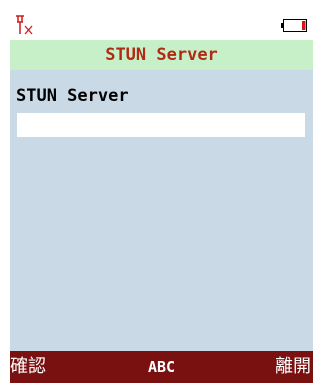 This screenshot has height=383, width=323. Describe the element at coordinates (72, 96) in the screenshot. I see `stun-server-label: STUN Server` at that location.